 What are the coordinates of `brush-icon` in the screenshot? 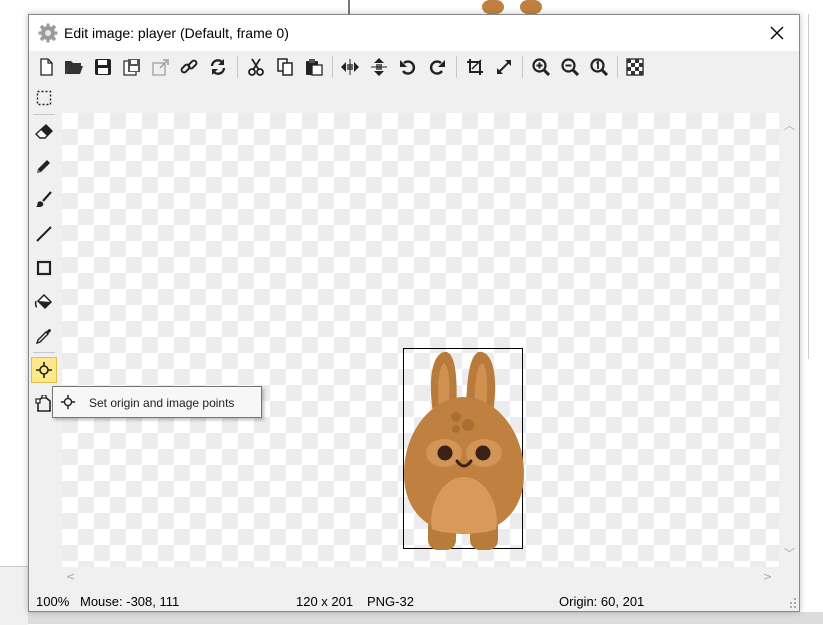 It's located at (44, 199).